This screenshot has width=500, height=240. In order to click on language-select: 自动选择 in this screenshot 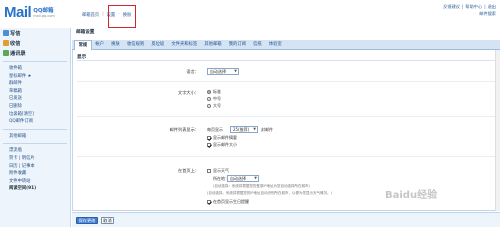, I will do `click(223, 71)`.